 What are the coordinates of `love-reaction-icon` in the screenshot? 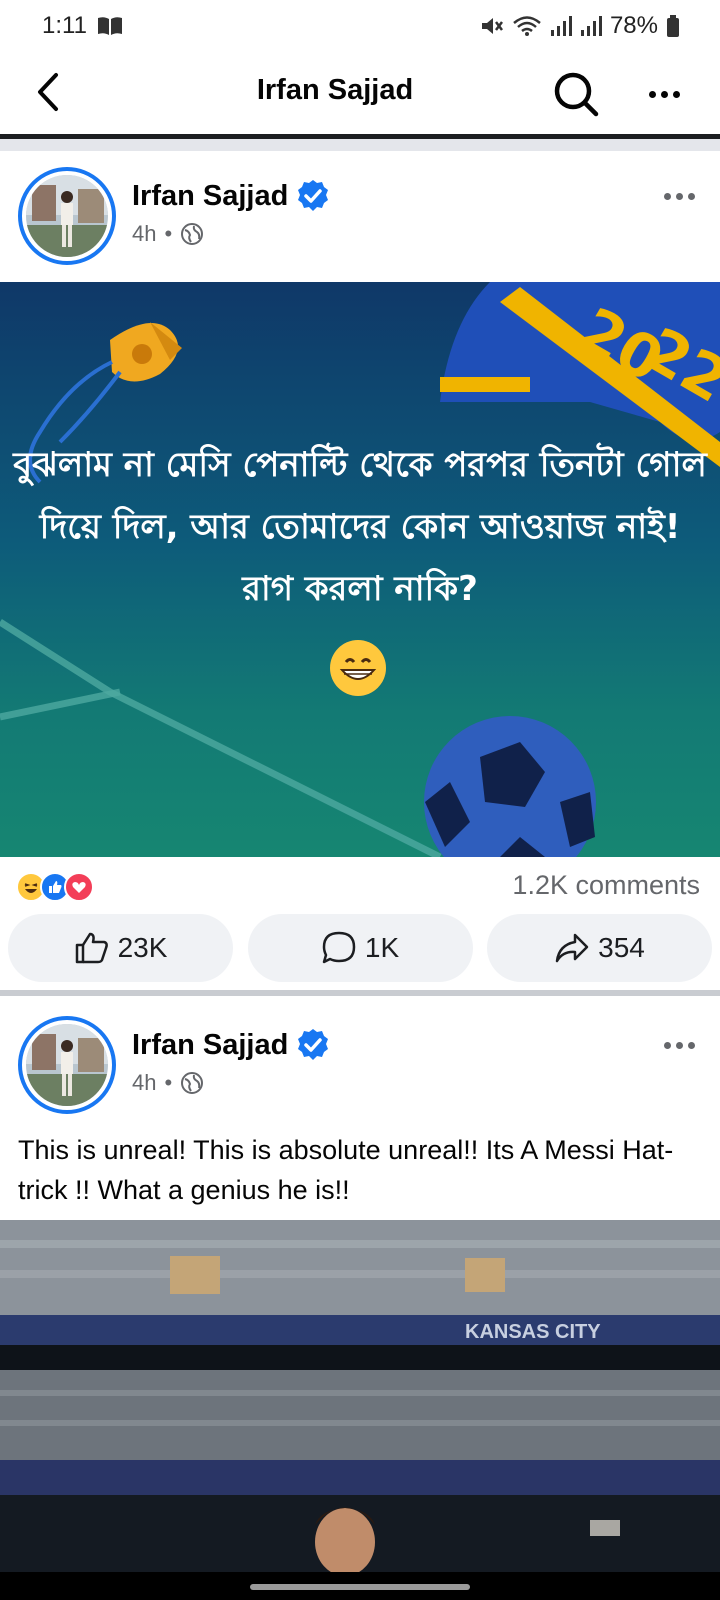 It's located at (79, 887).